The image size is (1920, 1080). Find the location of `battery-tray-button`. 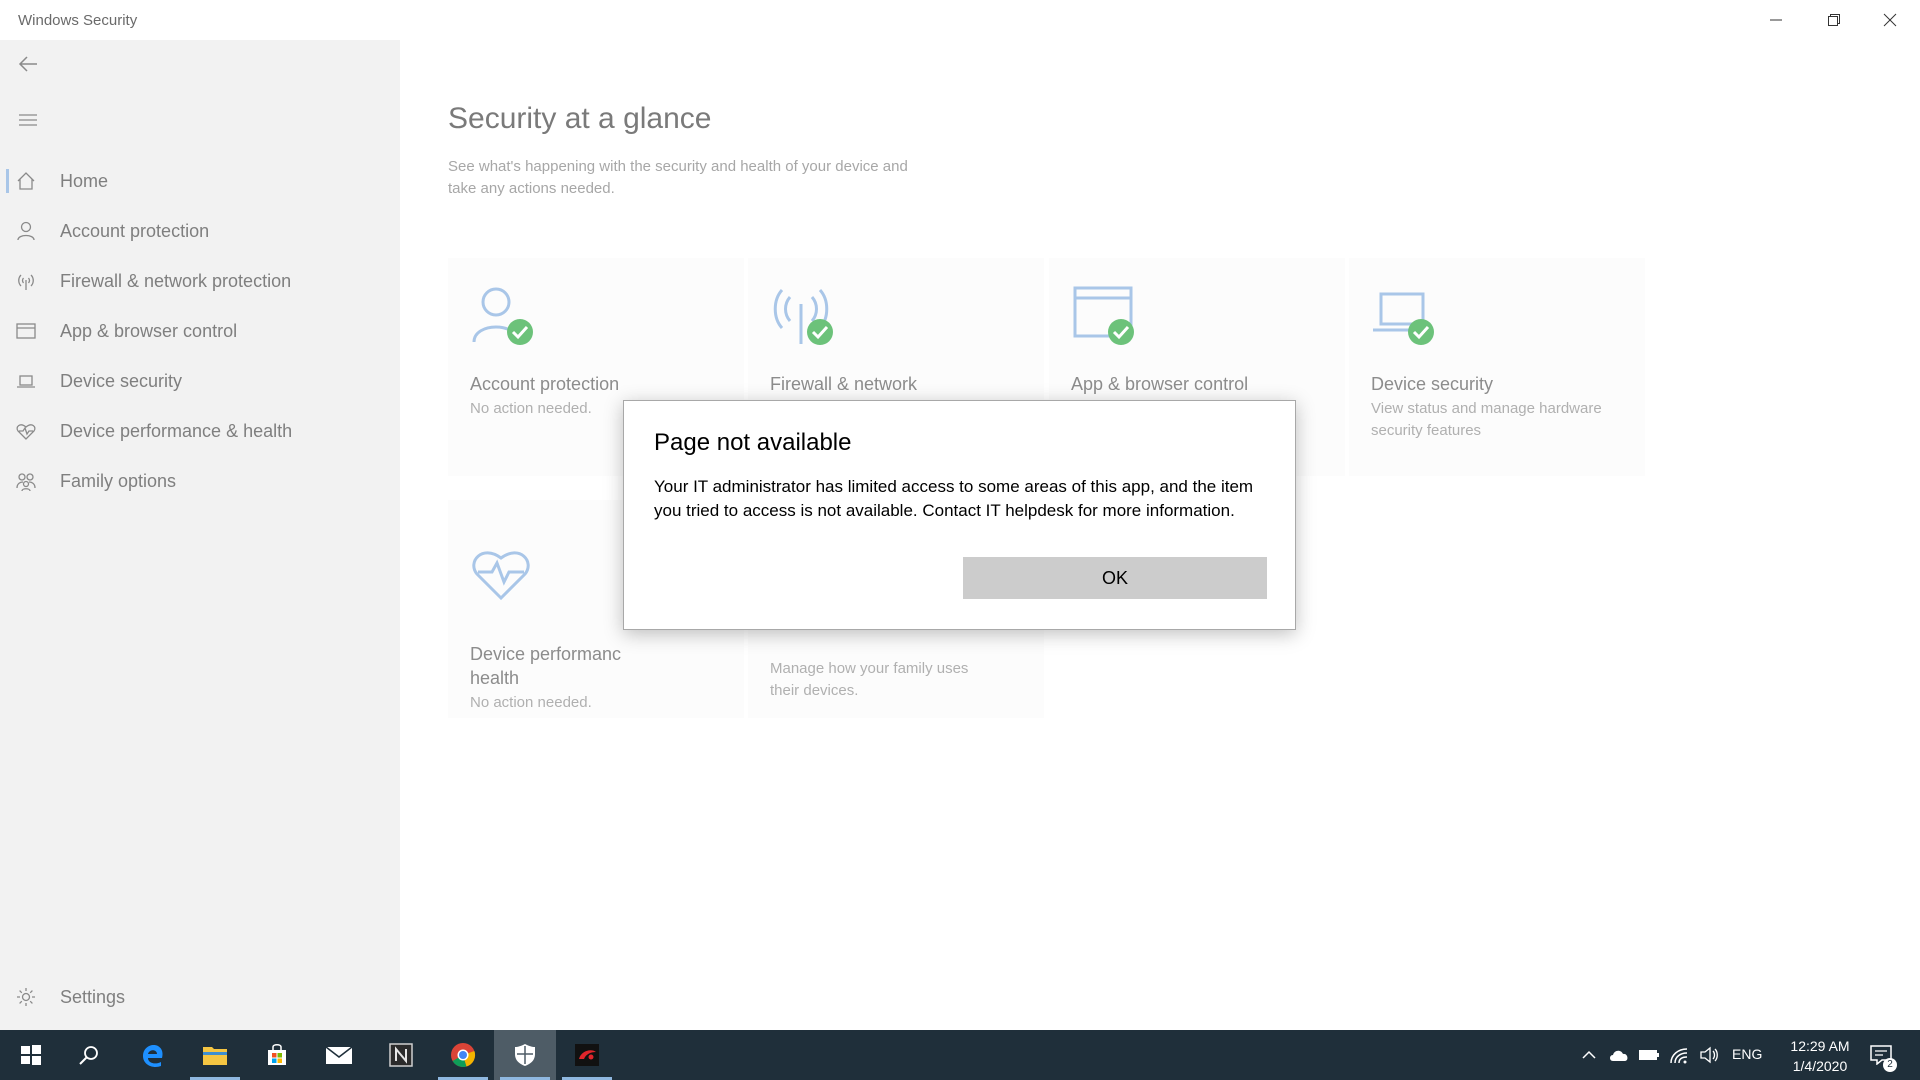

battery-tray-button is located at coordinates (1649, 1055).